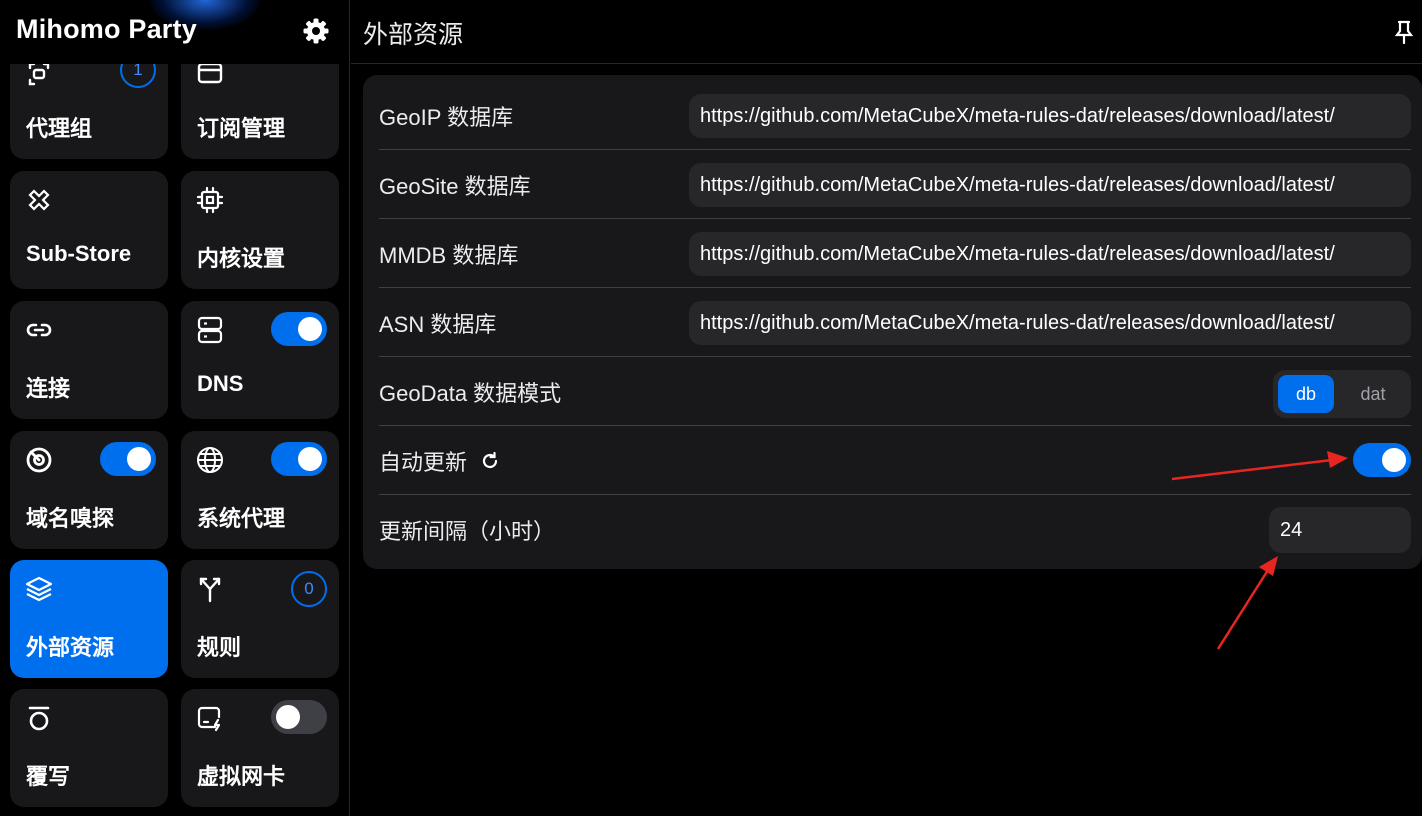  I want to click on setting-label-wrap: 自动更新, so click(440, 460).